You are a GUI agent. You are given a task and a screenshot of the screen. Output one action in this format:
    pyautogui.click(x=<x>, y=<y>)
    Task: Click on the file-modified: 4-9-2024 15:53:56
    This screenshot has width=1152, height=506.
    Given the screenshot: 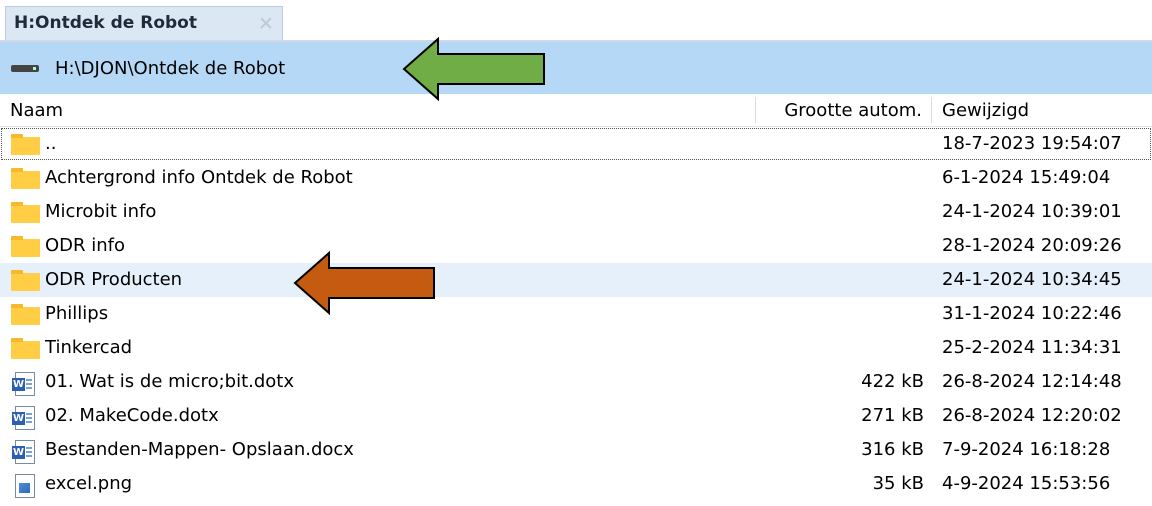 What is the action you would take?
    pyautogui.click(x=1026, y=483)
    